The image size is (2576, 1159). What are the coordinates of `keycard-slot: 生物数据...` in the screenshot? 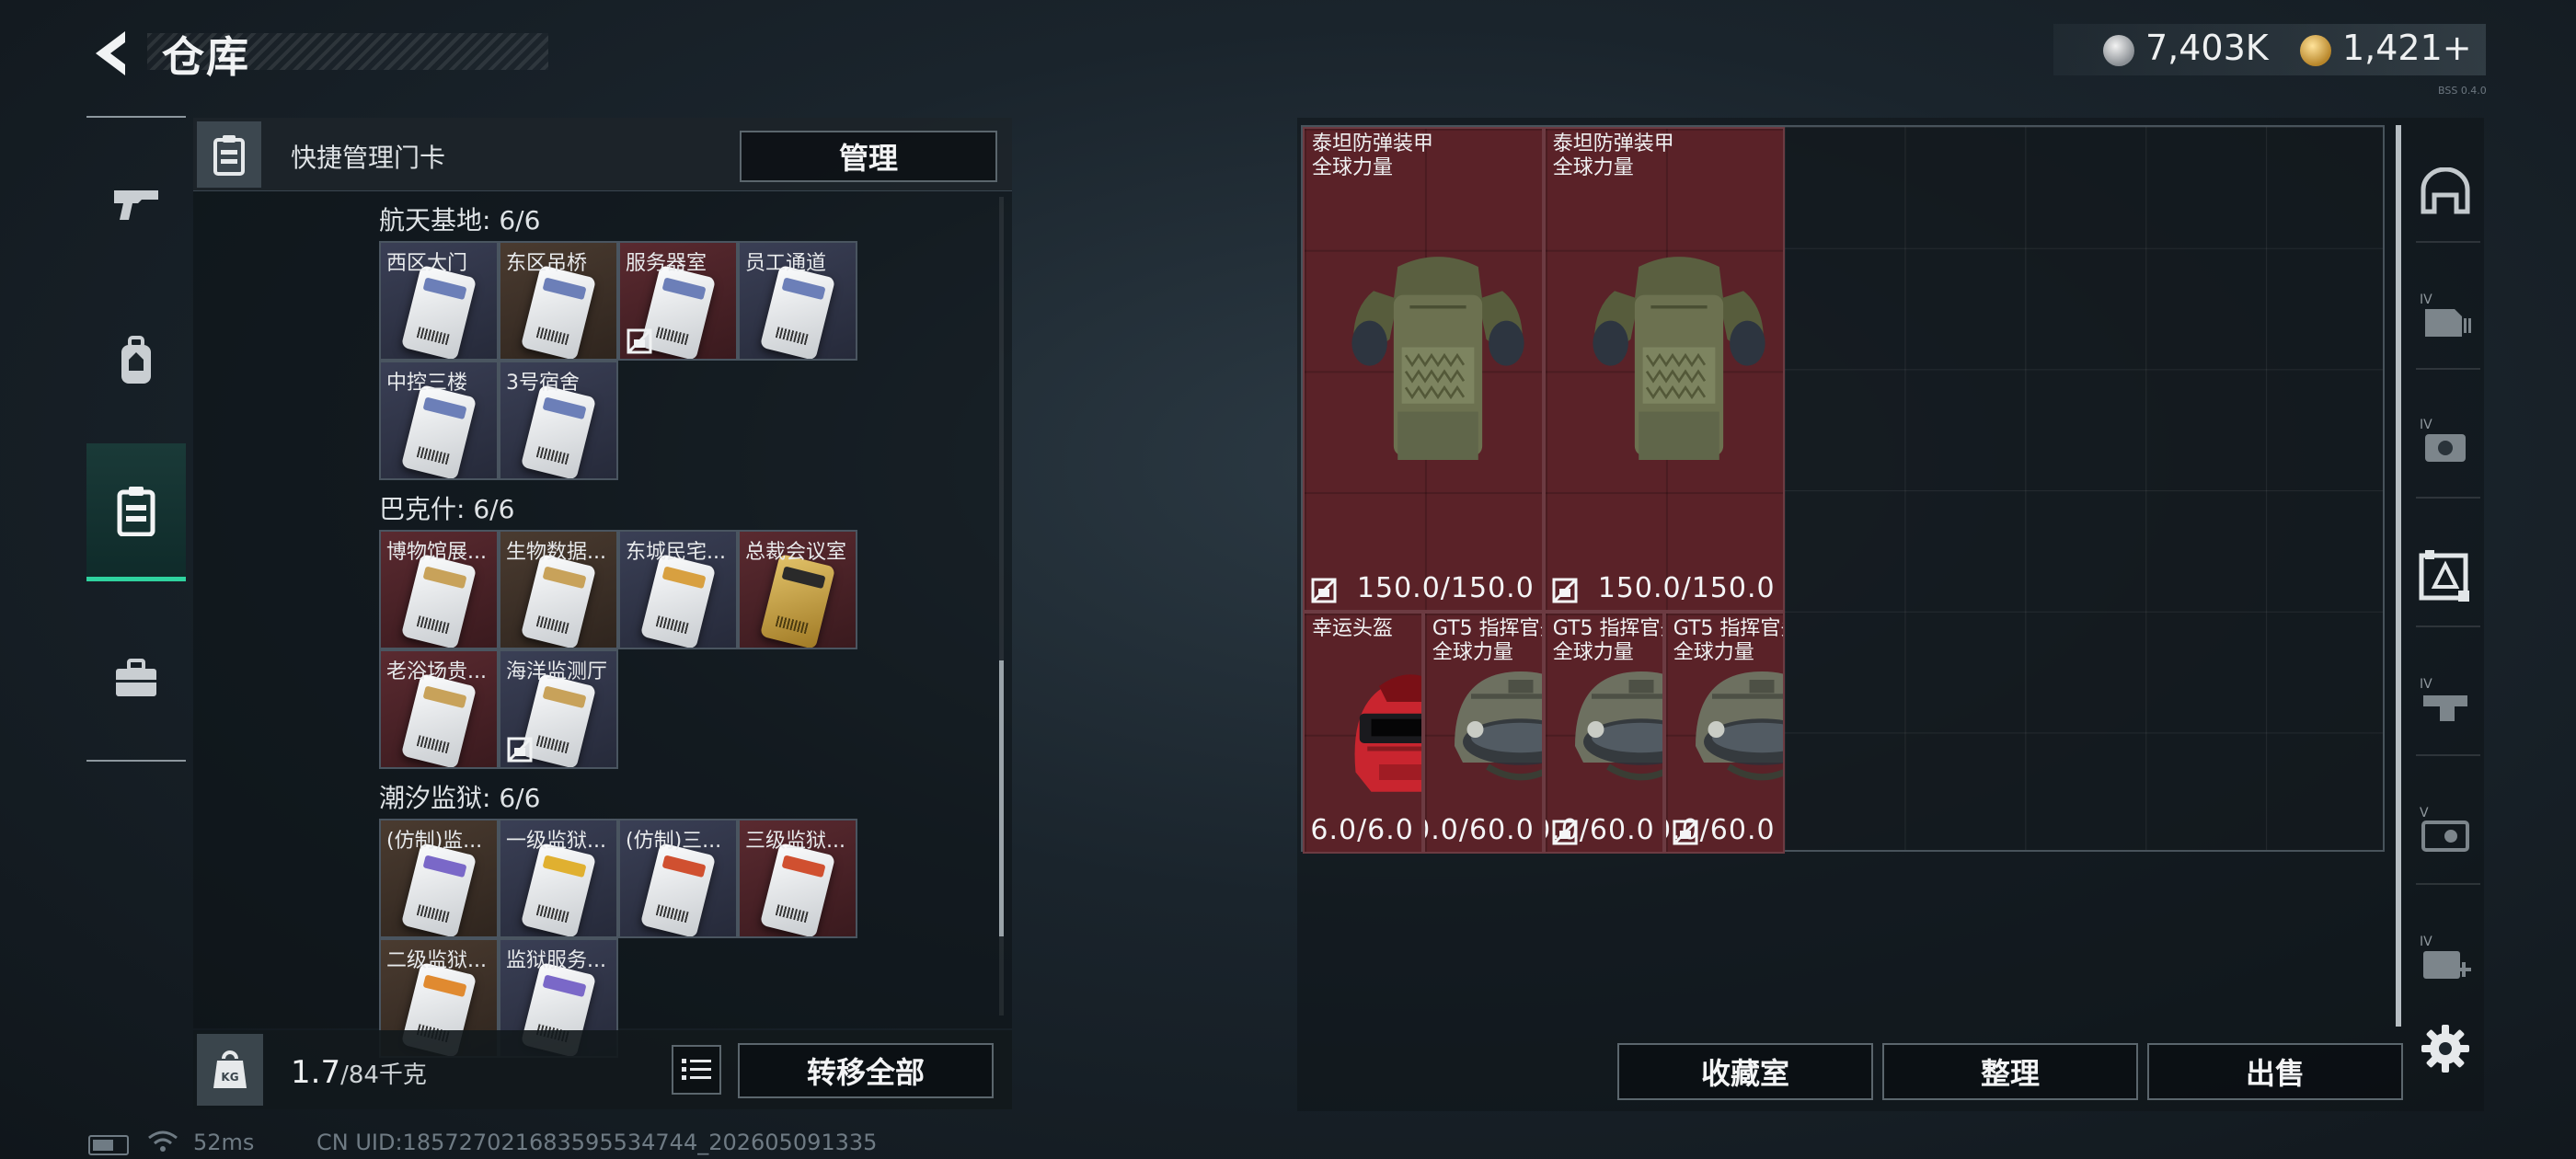 It's located at (558, 589).